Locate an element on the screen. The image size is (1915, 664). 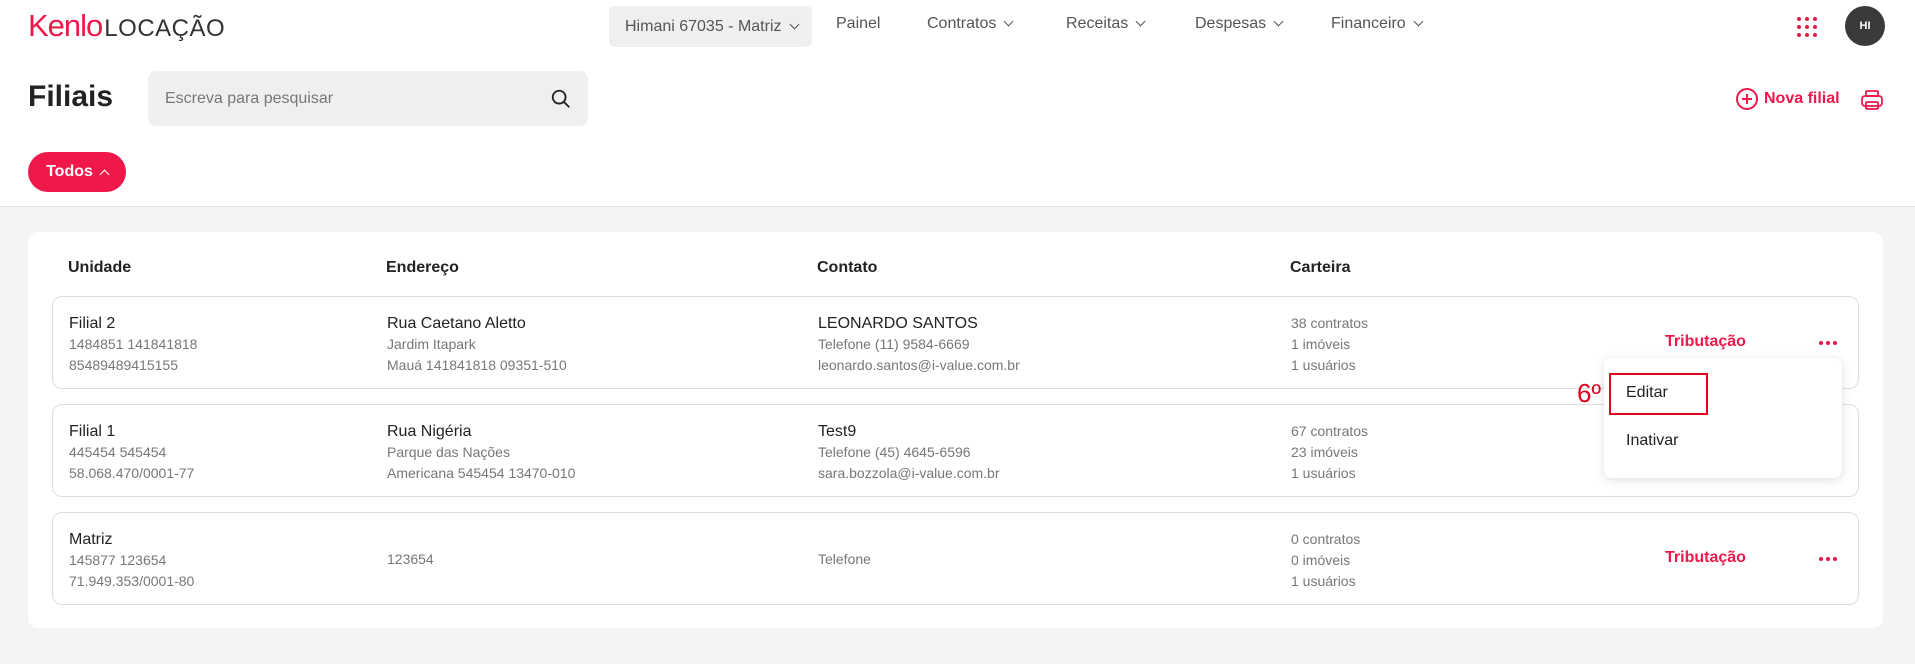
nav-label: Receitas is located at coordinates (1097, 23).